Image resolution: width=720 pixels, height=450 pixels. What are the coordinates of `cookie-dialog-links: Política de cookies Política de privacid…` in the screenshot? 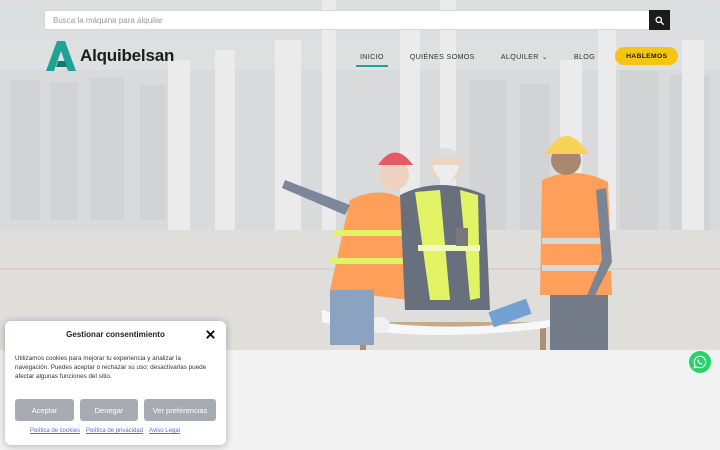 It's located at (105, 431).